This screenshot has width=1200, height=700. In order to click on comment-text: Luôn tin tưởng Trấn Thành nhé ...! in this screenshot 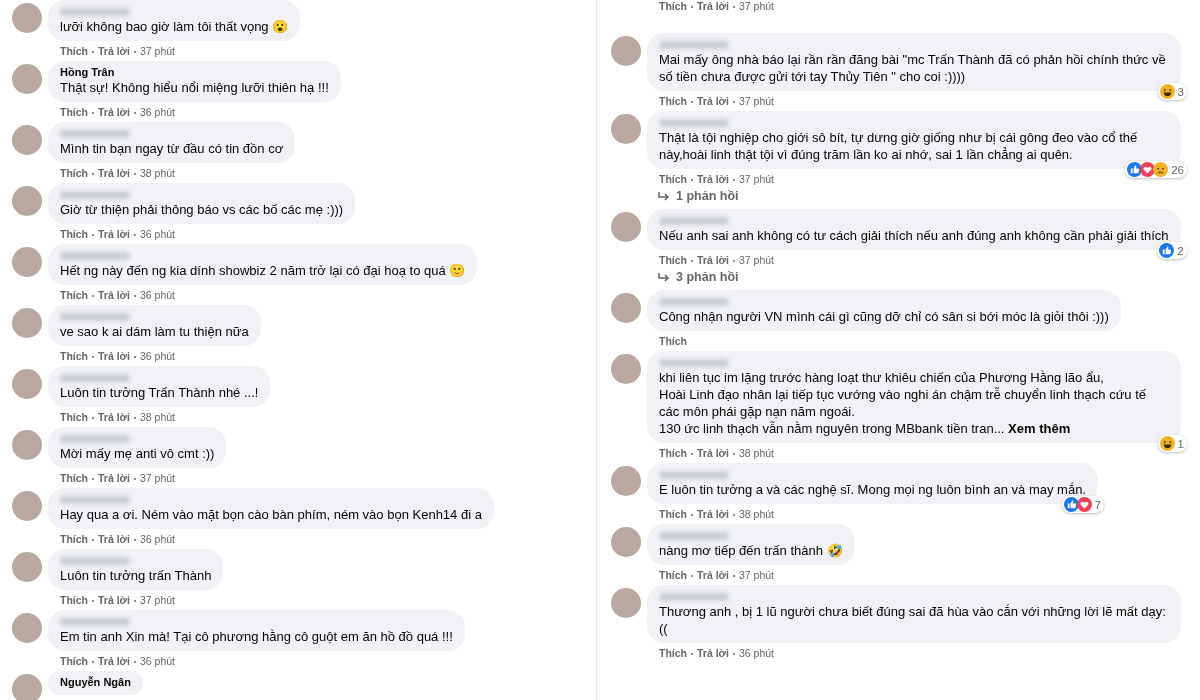, I will do `click(159, 392)`.